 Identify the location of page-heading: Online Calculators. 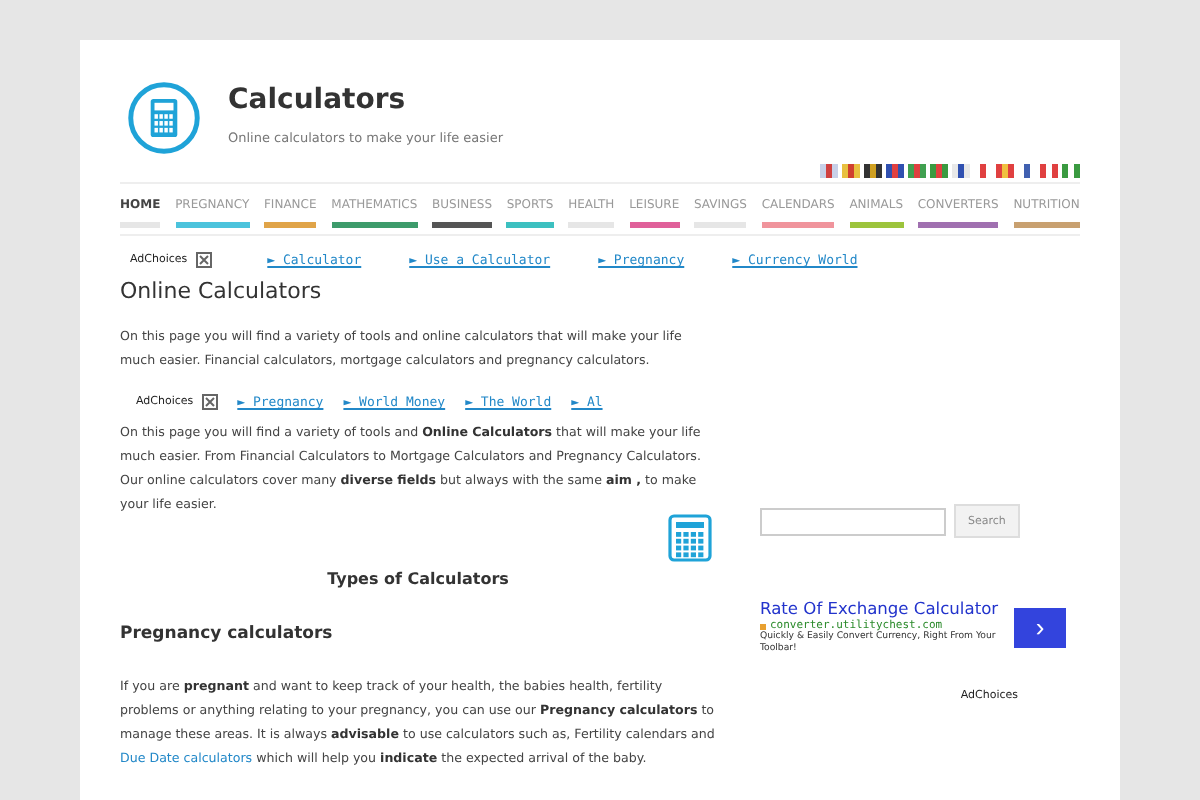
(222, 291).